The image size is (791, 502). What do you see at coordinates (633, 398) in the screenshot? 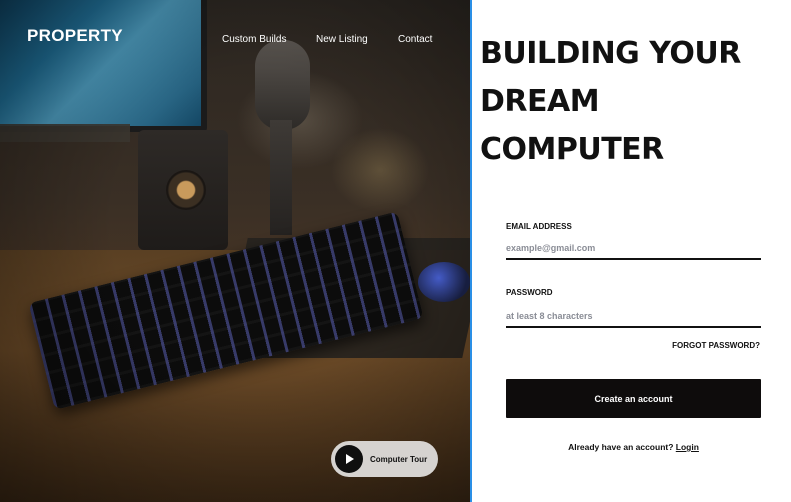
I see `create-account-button: Create an account` at bounding box center [633, 398].